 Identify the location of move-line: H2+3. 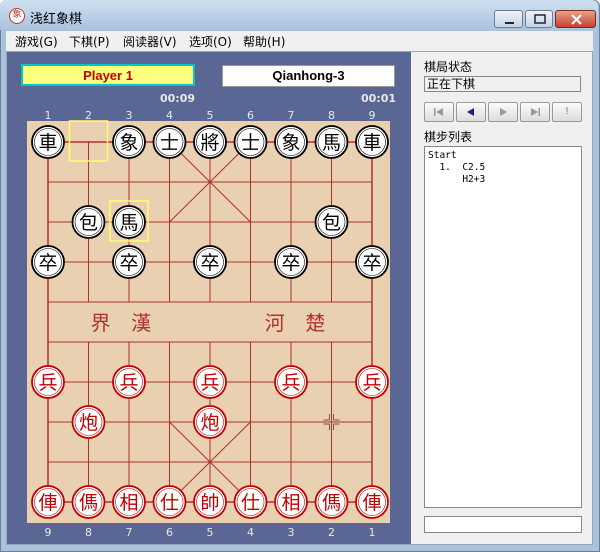
(457, 179).